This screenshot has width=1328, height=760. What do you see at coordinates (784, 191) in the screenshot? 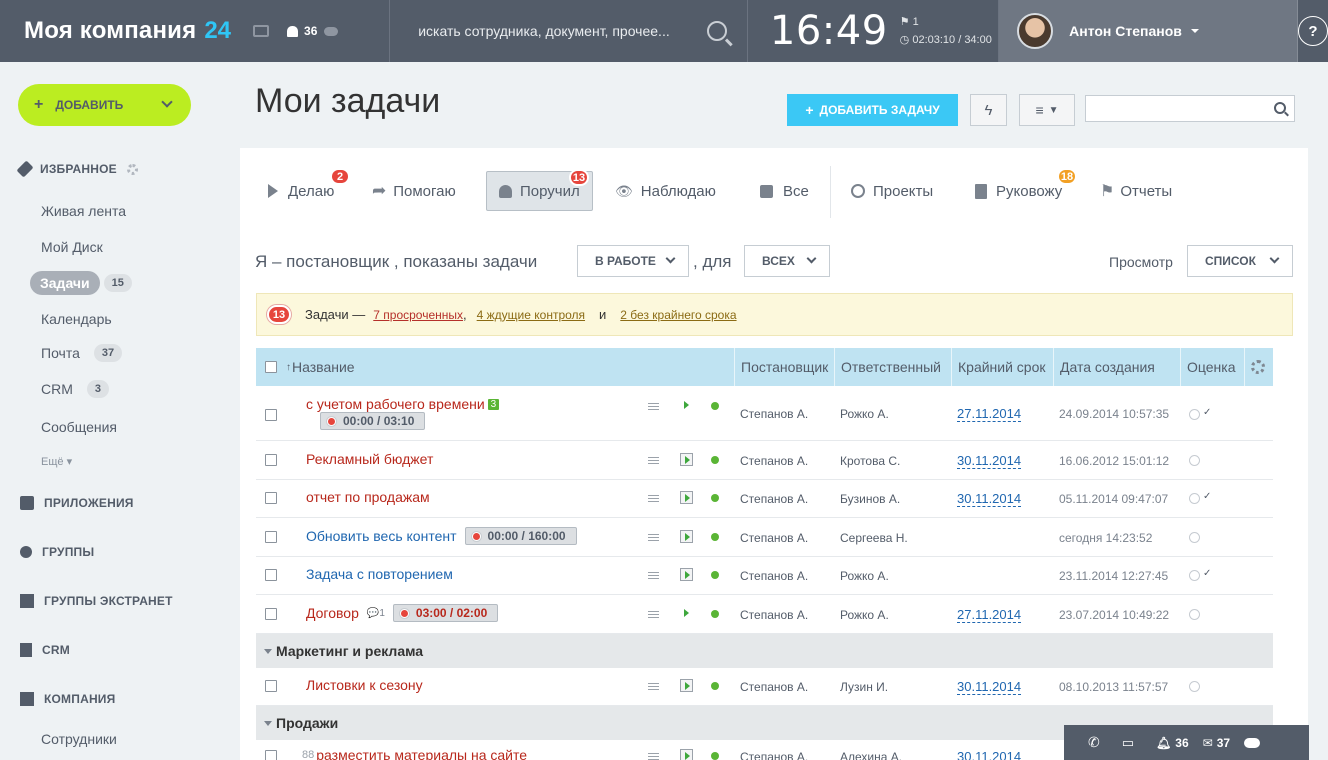
I see `tab-all: Все` at bounding box center [784, 191].